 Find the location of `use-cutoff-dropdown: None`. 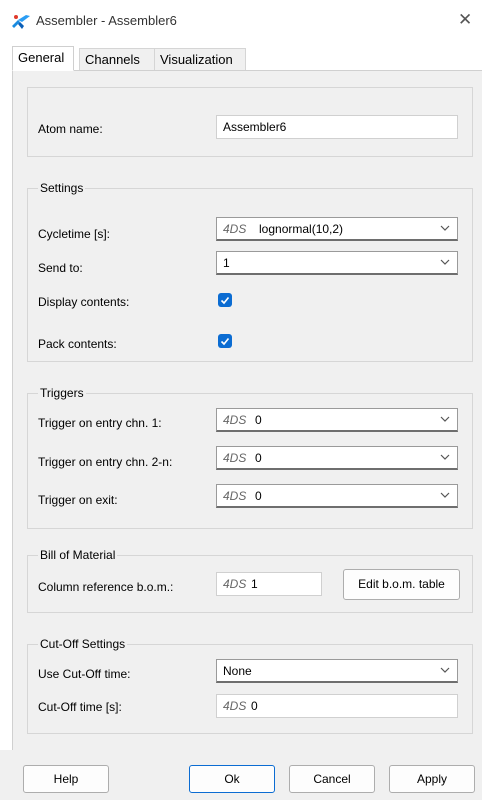

use-cutoff-dropdown: None is located at coordinates (337, 671).